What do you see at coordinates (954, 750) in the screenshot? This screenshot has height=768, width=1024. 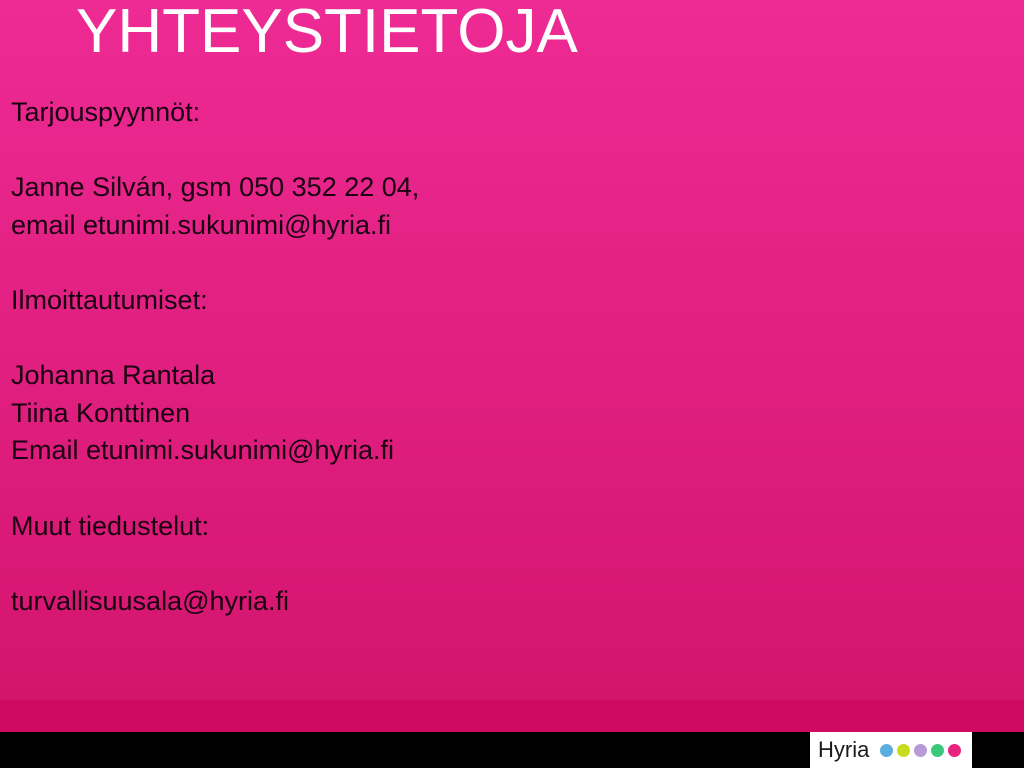 I see `pink-dot-icon` at bounding box center [954, 750].